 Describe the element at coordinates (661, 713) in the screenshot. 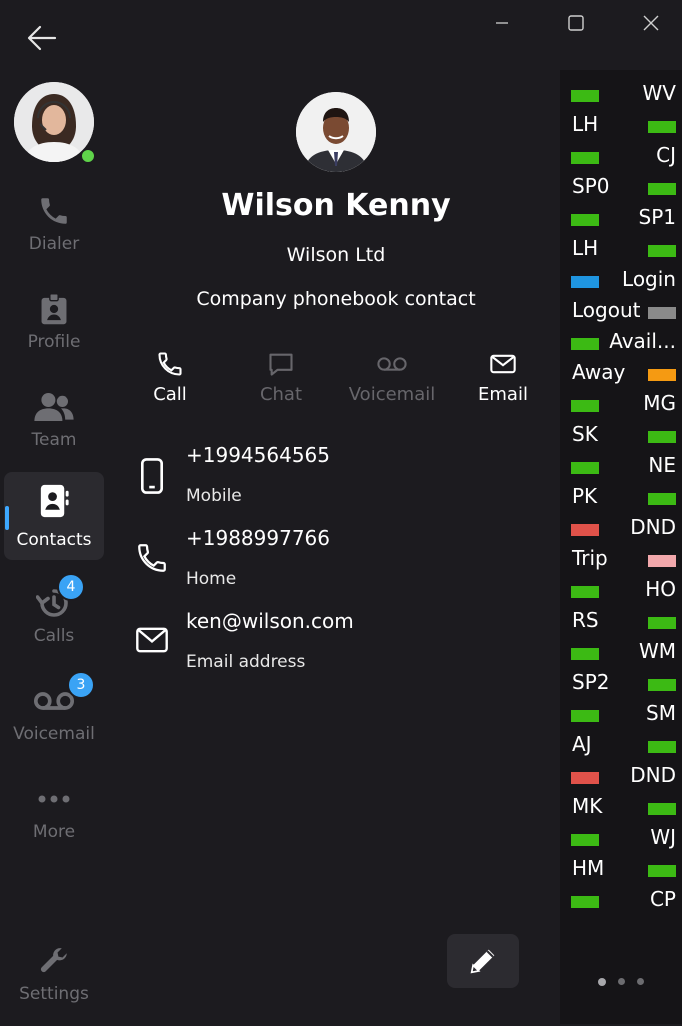

I see `blf-key-label: SM` at that location.